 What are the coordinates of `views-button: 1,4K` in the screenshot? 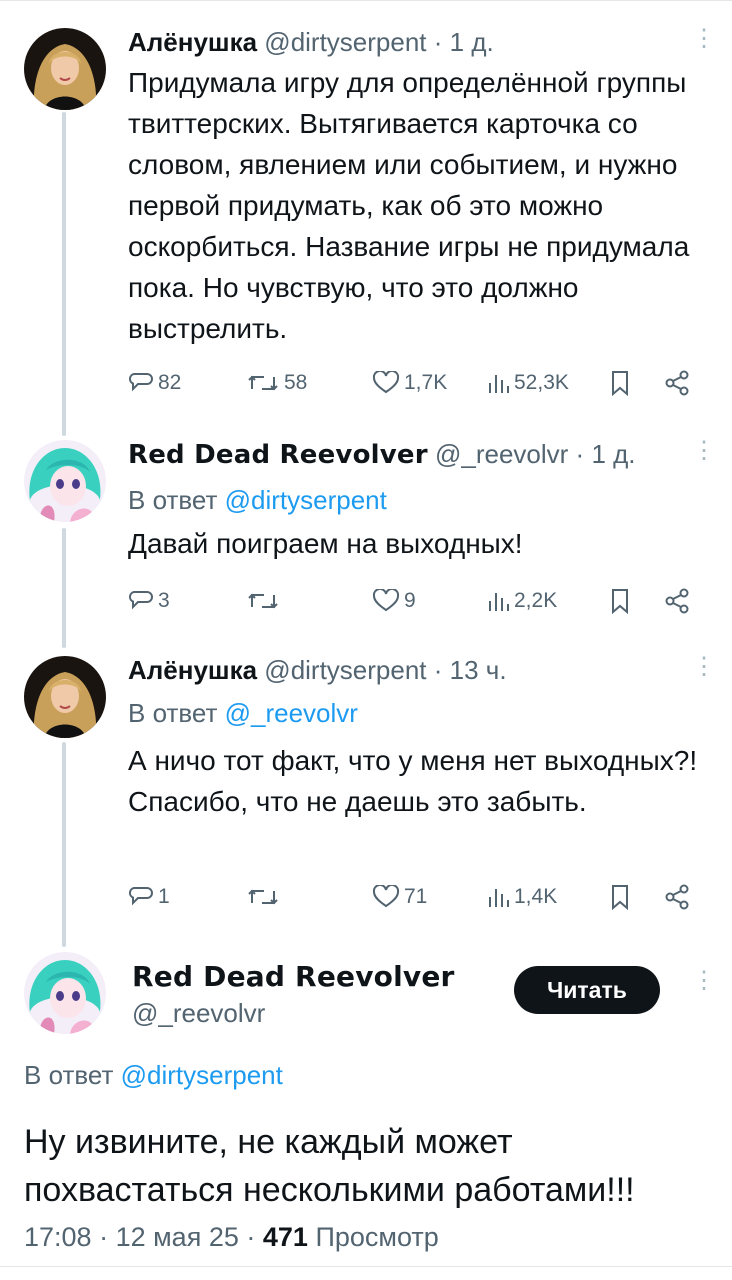 It's located at (521, 897).